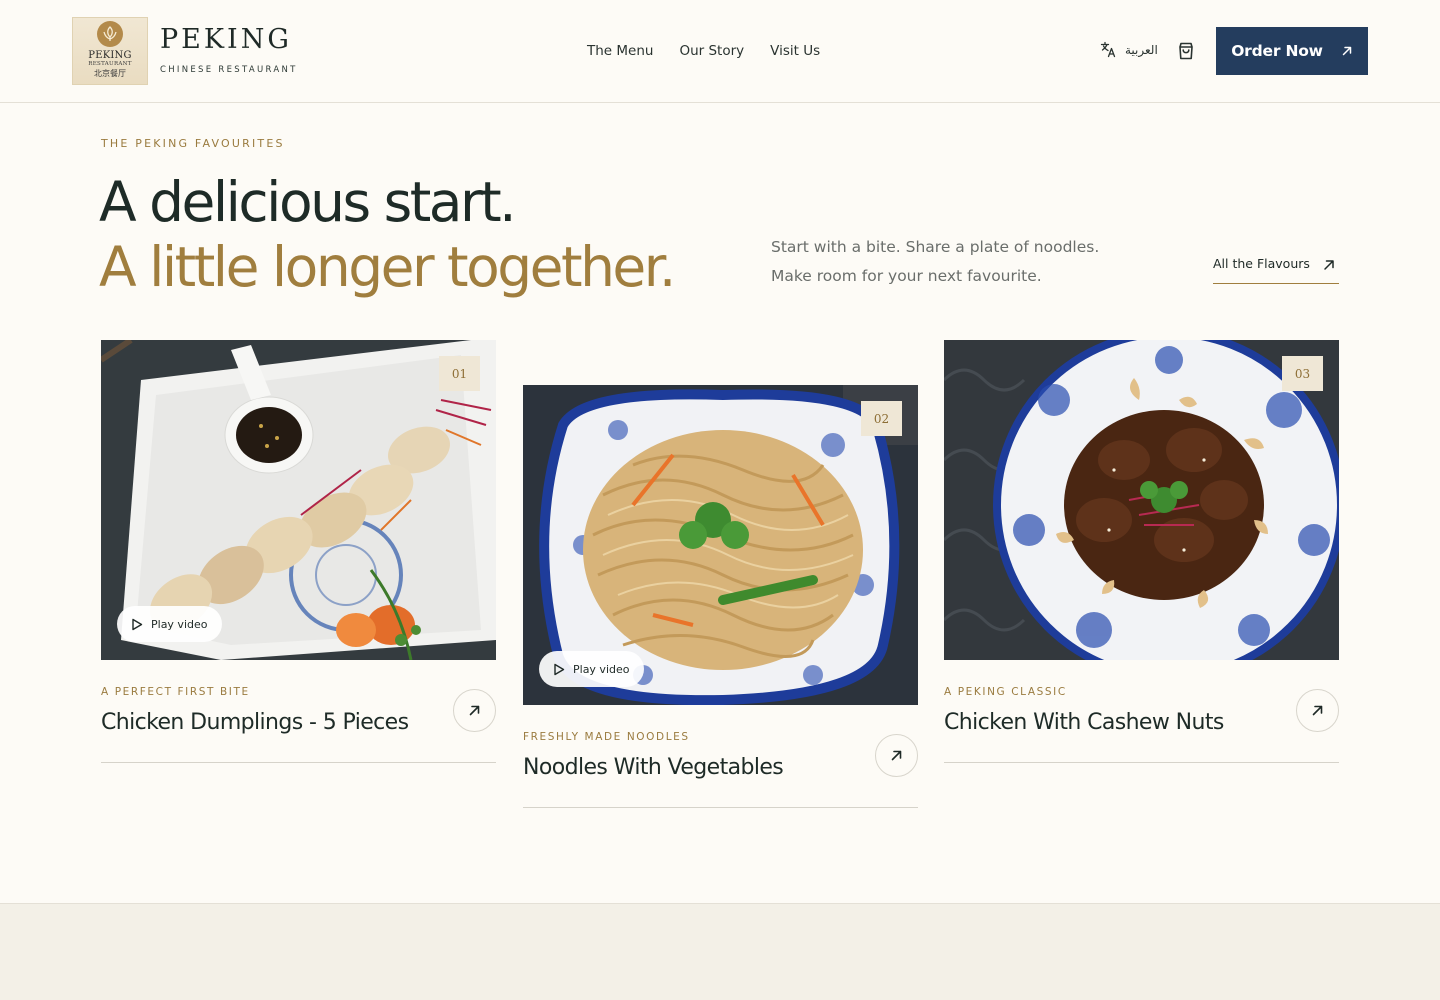 The height and width of the screenshot is (1000, 1440). What do you see at coordinates (711, 51) in the screenshot?
I see `nav-item-our-story: Our Story` at bounding box center [711, 51].